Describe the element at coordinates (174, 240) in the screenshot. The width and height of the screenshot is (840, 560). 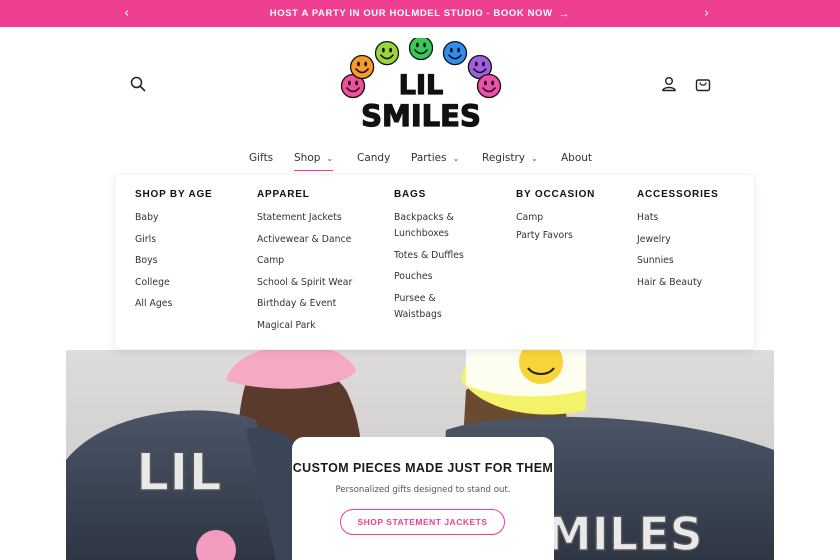
I see `menu-link-girls: Girls` at that location.